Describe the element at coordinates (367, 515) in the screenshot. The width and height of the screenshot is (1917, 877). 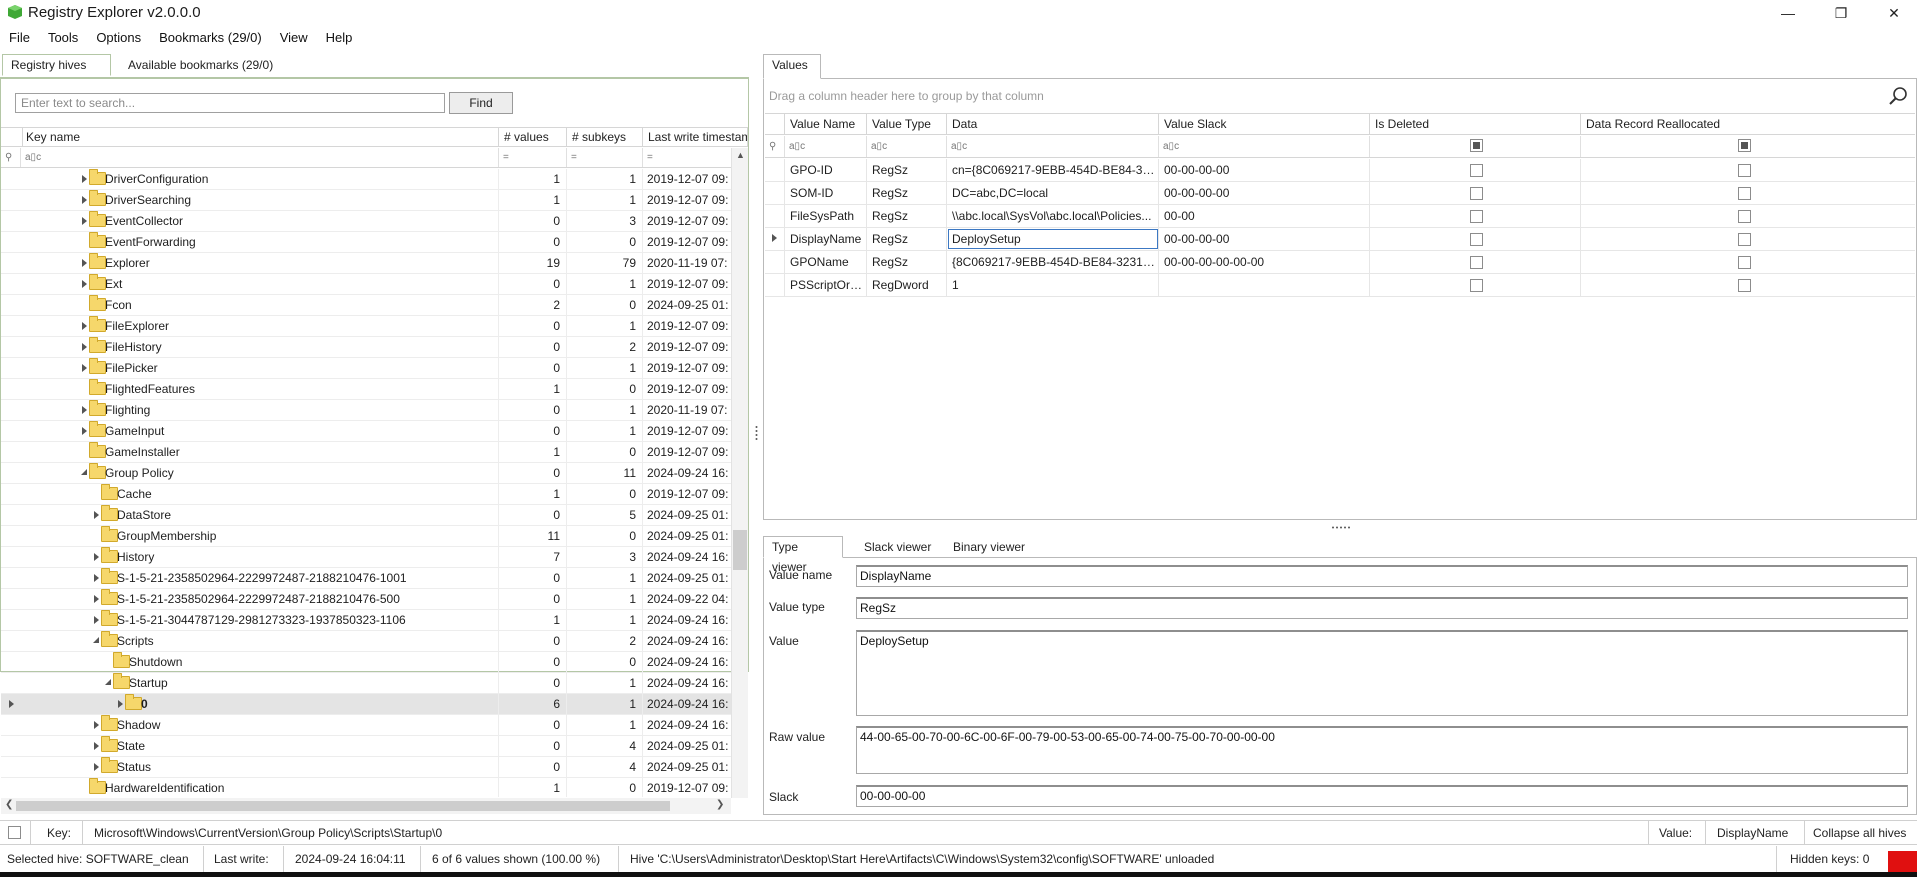
I see `tree-row: DataStore 0 5 2024-09-25 01:` at that location.